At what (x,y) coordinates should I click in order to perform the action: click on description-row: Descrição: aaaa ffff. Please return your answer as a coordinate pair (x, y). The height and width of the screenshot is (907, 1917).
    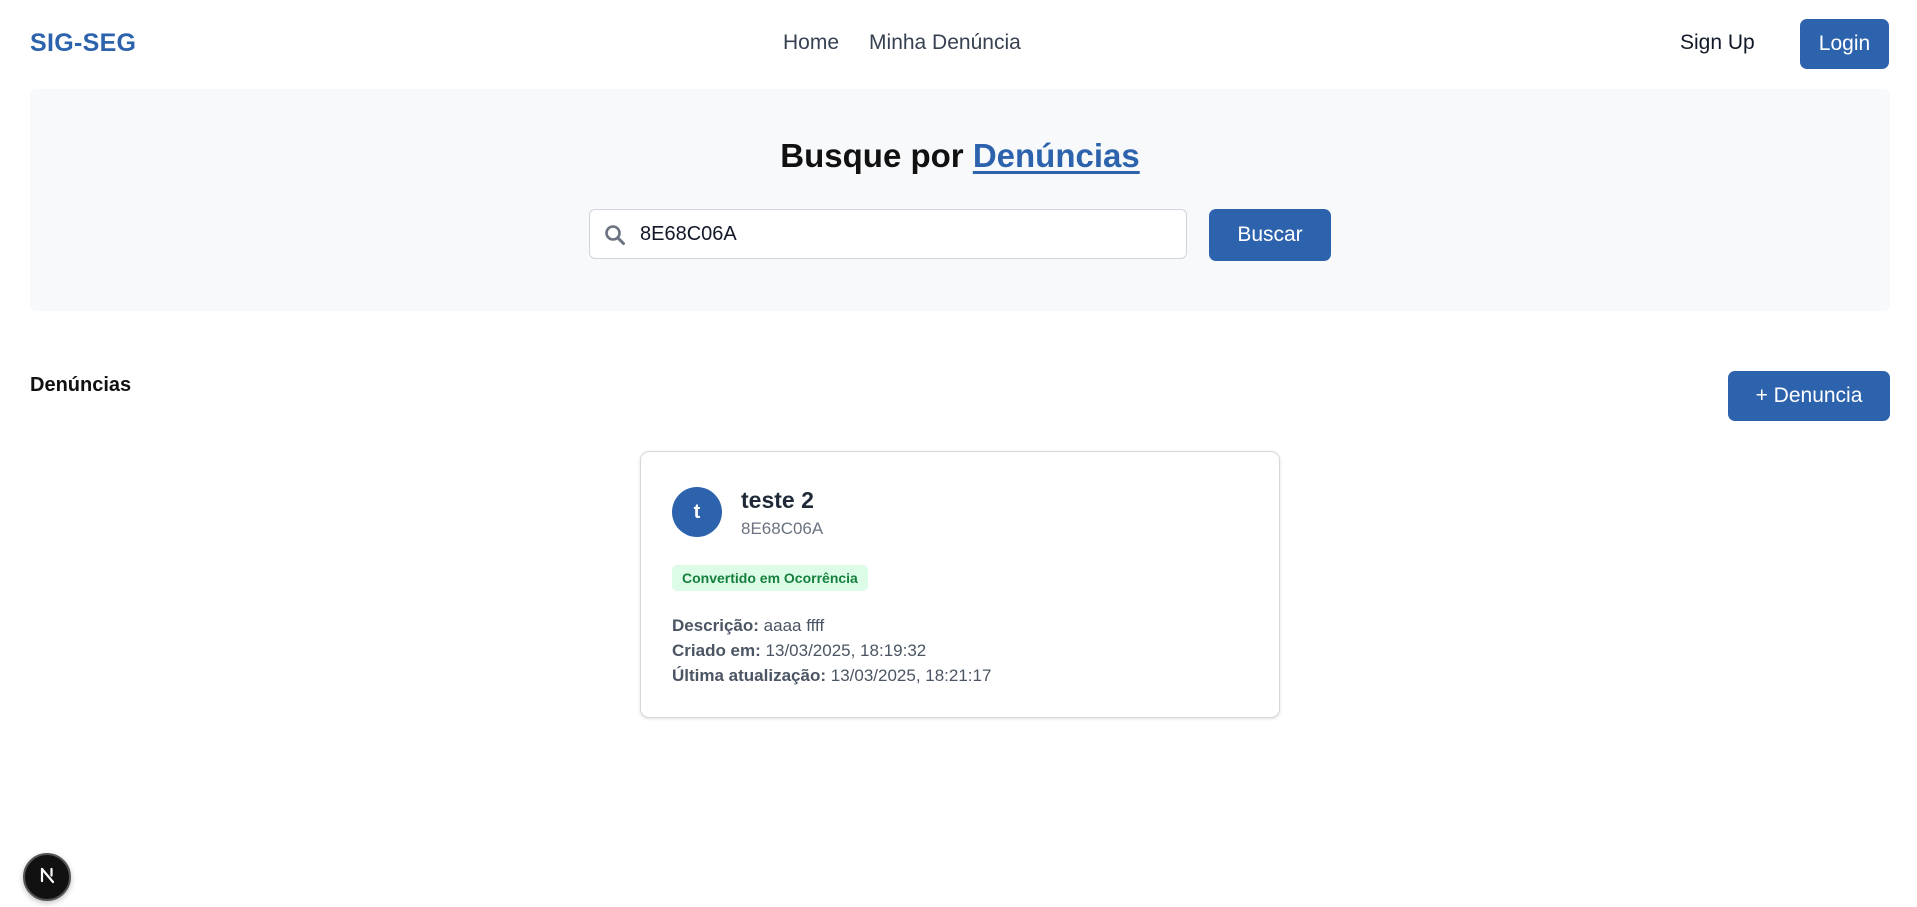
    Looking at the image, I should click on (831, 625).